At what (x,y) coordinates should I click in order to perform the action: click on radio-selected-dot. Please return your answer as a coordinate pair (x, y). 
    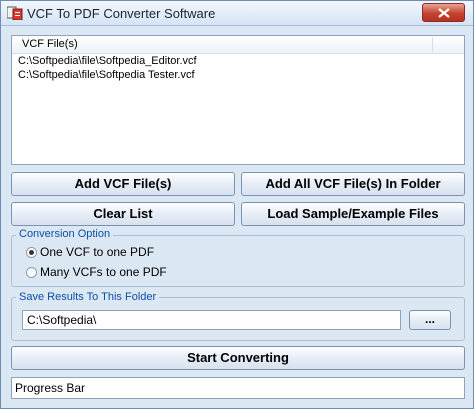
    Looking at the image, I should click on (31, 252).